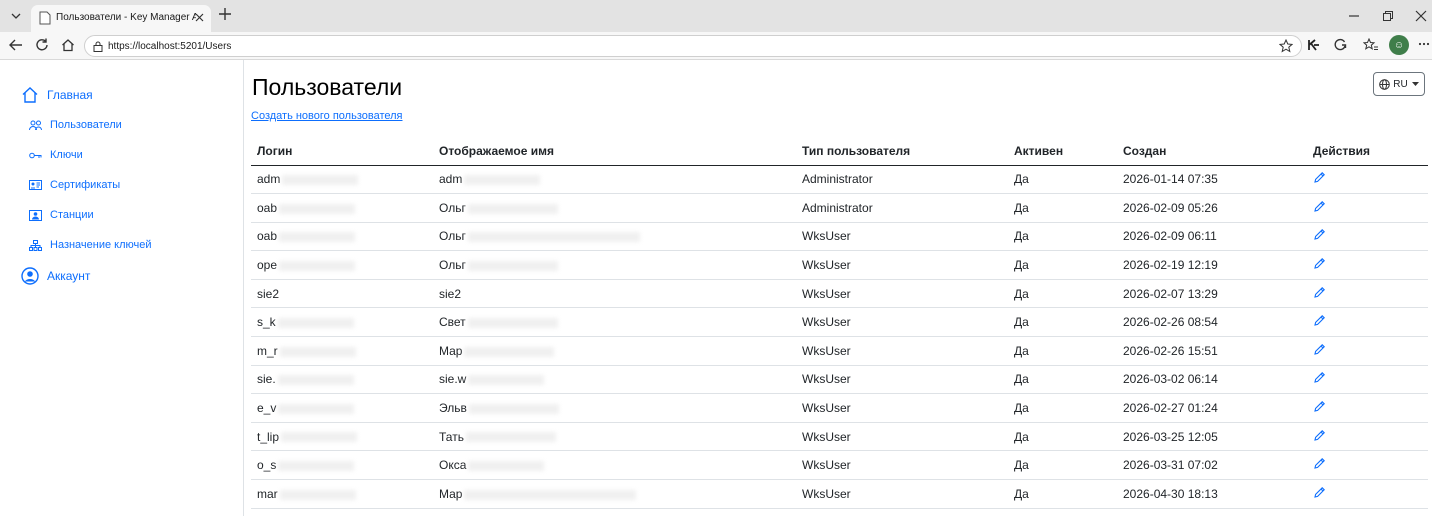  Describe the element at coordinates (42, 45) in the screenshot. I see `reload-icon` at that location.